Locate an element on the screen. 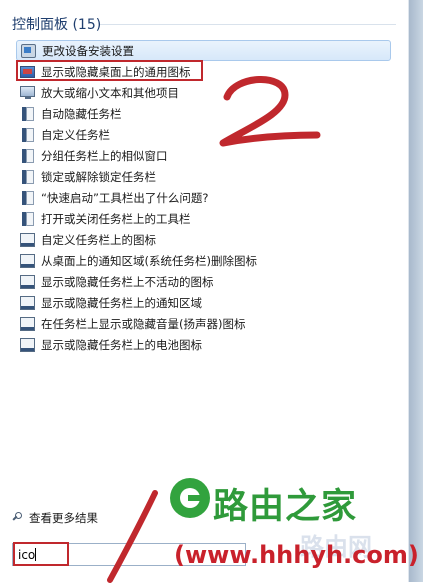 The height and width of the screenshot is (585, 423). see-more-results-link: 查看更多结果 is located at coordinates (55, 518).